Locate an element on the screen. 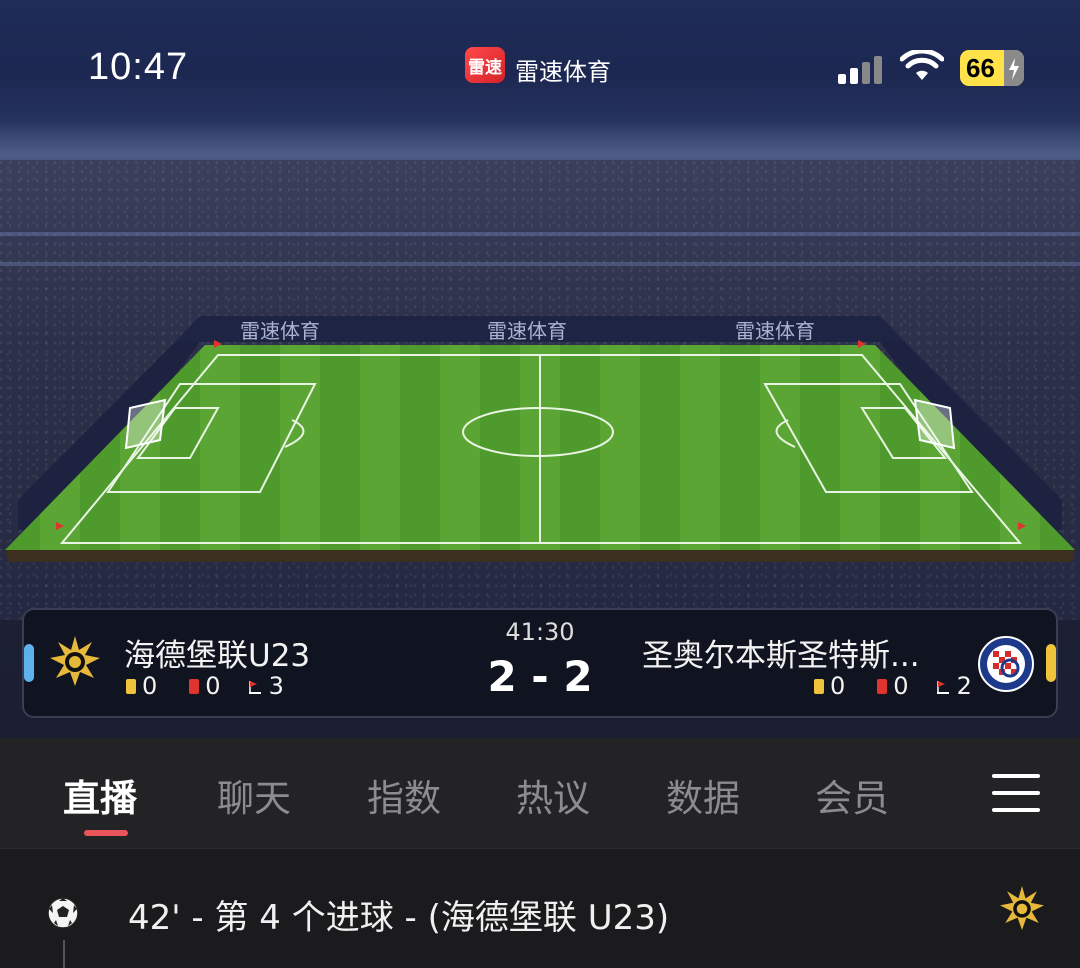 This screenshot has width=1080, height=968. home-corner-count: 3 is located at coordinates (276, 686).